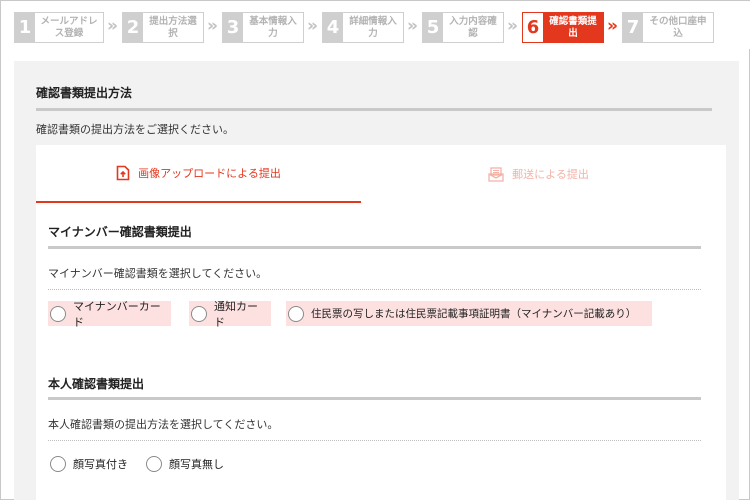 This screenshot has height=500, width=750. Describe the element at coordinates (96, 384) in the screenshot. I see `identity-title: 本人確認書類提出` at that location.